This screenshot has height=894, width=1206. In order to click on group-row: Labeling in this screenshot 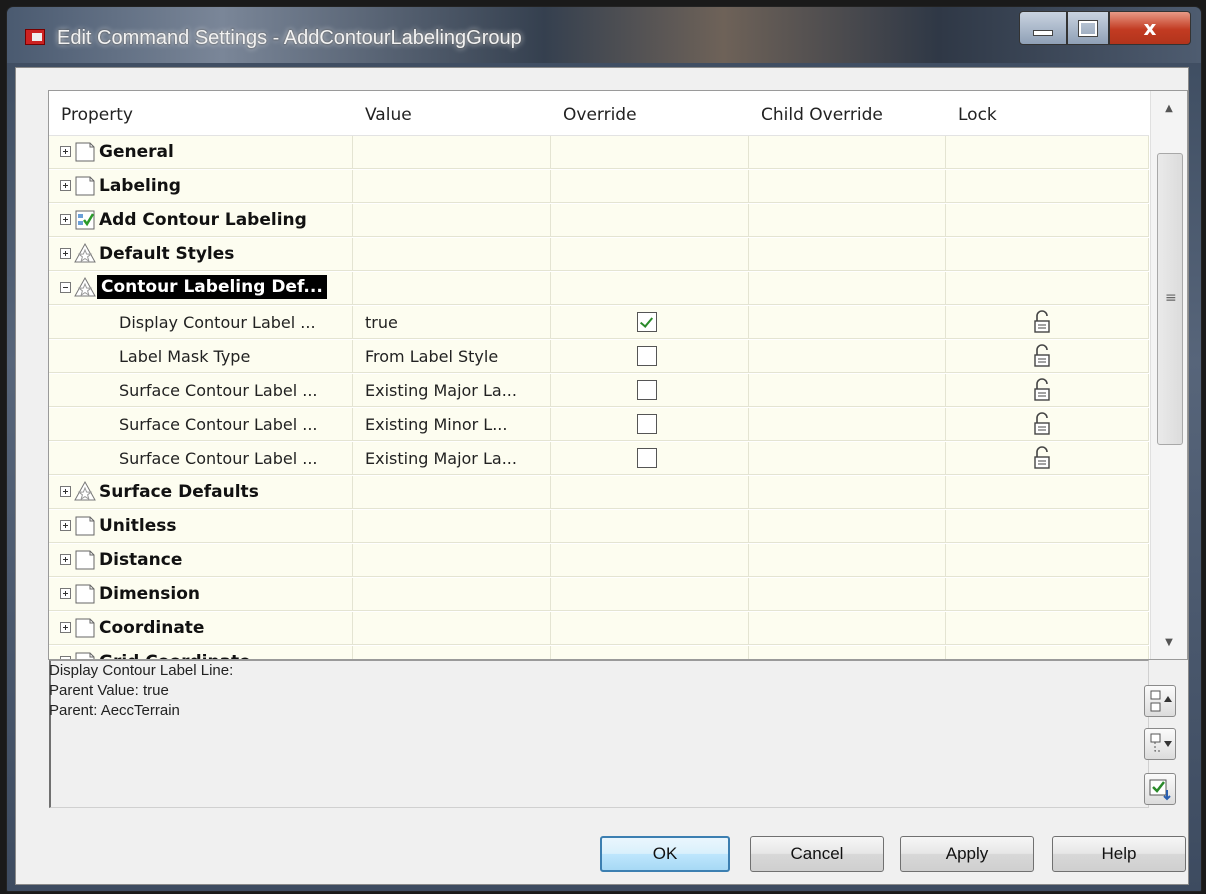, I will do `click(599, 187)`.